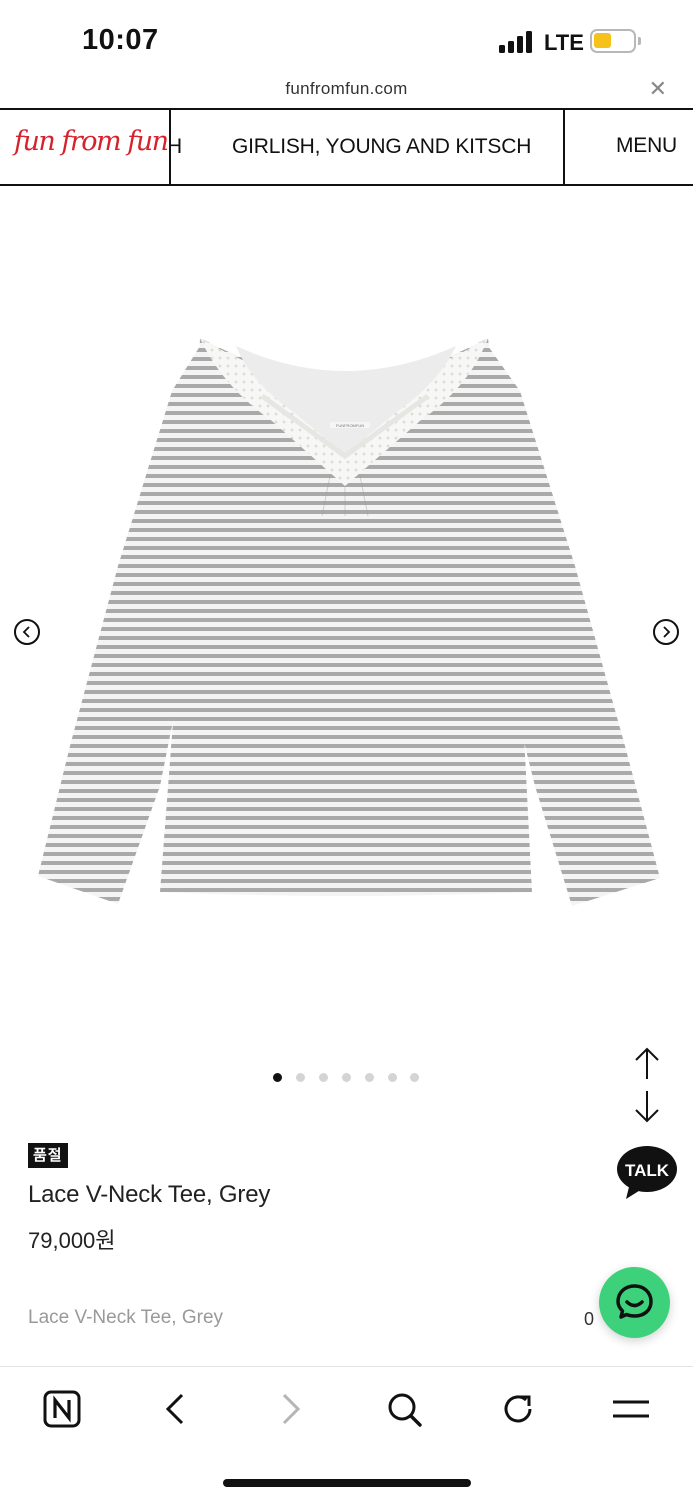  I want to click on url-bar: funfromfun.com ✕, so click(346, 89).